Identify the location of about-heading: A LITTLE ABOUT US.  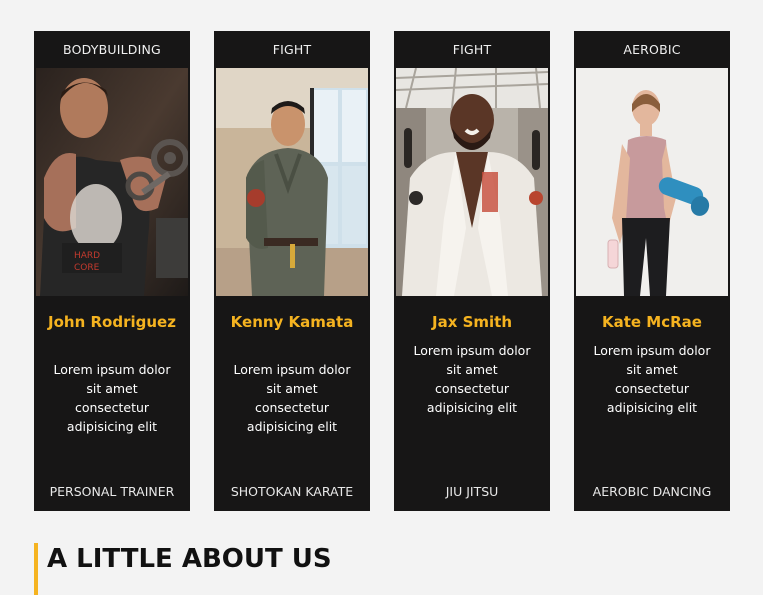
(189, 559).